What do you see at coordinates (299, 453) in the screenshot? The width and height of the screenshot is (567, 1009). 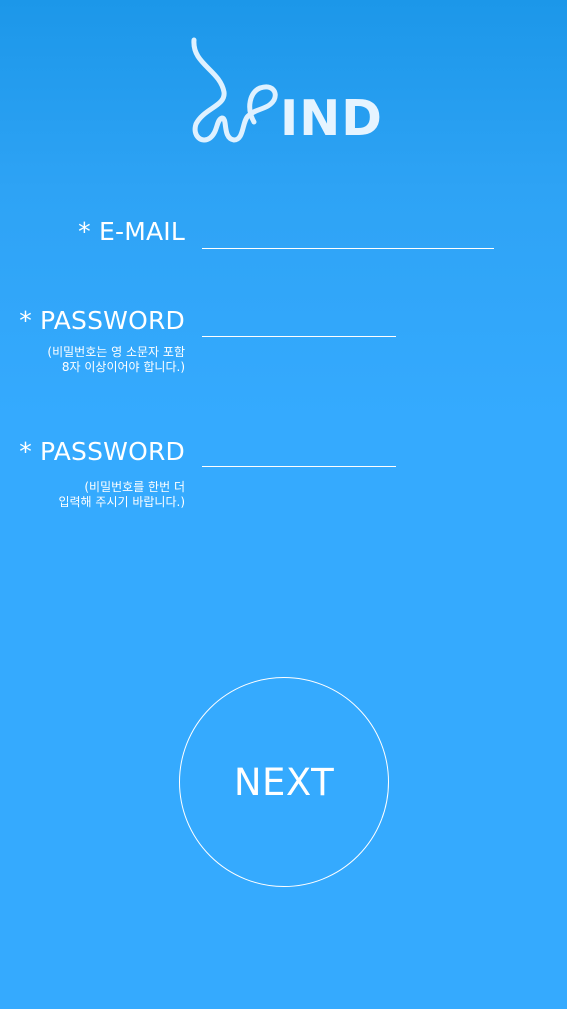 I see `password-confirm-input` at bounding box center [299, 453].